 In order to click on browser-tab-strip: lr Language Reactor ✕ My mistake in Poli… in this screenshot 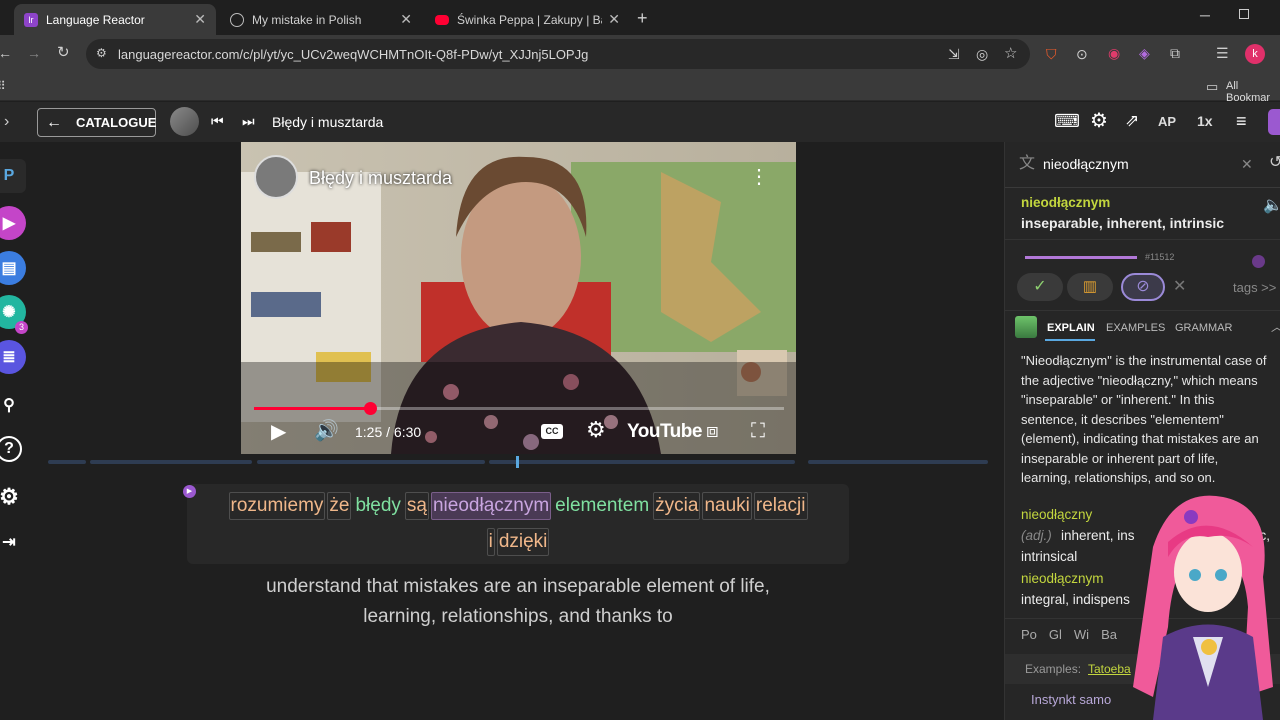, I will do `click(640, 17)`.